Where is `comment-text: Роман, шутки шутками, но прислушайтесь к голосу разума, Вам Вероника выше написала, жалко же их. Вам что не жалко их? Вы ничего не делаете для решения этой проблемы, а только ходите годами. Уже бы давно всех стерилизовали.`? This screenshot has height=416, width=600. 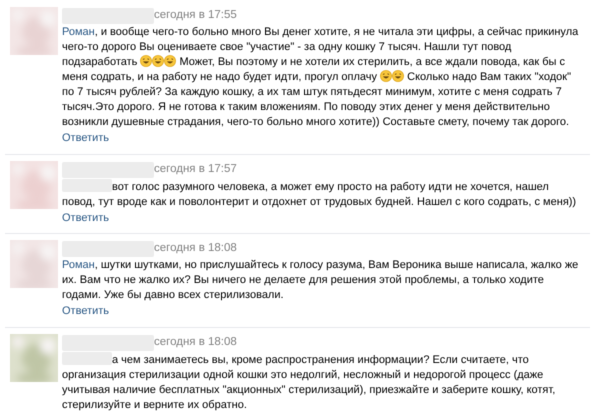 comment-text: Роман, шутки шутками, но прислушайтесь к голосу разума, Вам Вероника выше написала, жалко же их. Вам что не жалко их? Вы ничего не делаете для решения этой проблемы, а только ходите годами. Уже бы давно всех стерилизовали. is located at coordinates (321, 280).